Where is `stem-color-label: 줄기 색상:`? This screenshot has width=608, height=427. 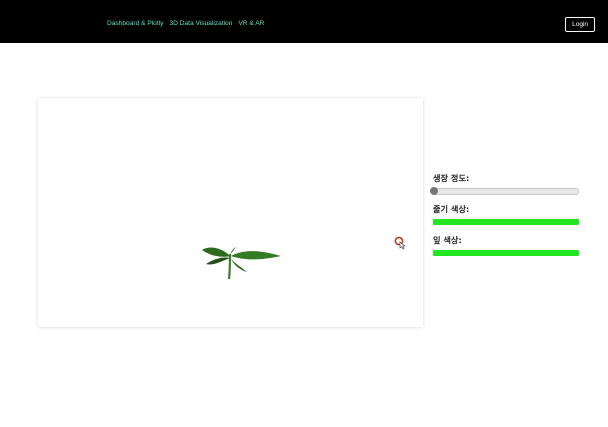 stem-color-label: 줄기 색상: is located at coordinates (451, 209).